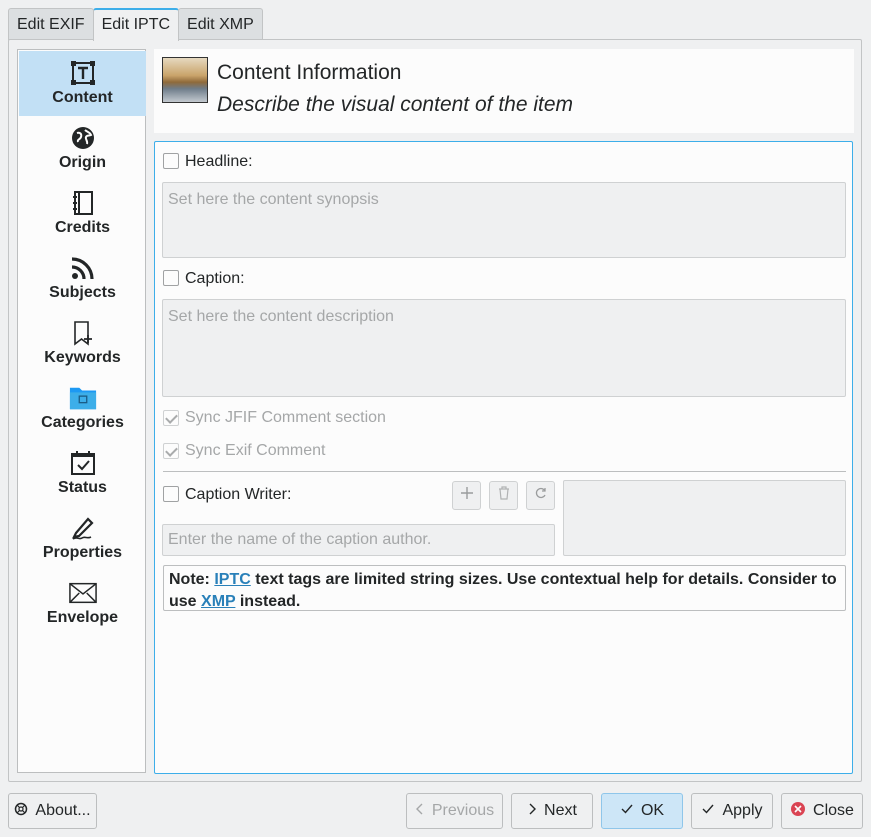 This screenshot has width=871, height=837. What do you see at coordinates (504, 220) in the screenshot?
I see `headline-textarea: Set here the content synopsis` at bounding box center [504, 220].